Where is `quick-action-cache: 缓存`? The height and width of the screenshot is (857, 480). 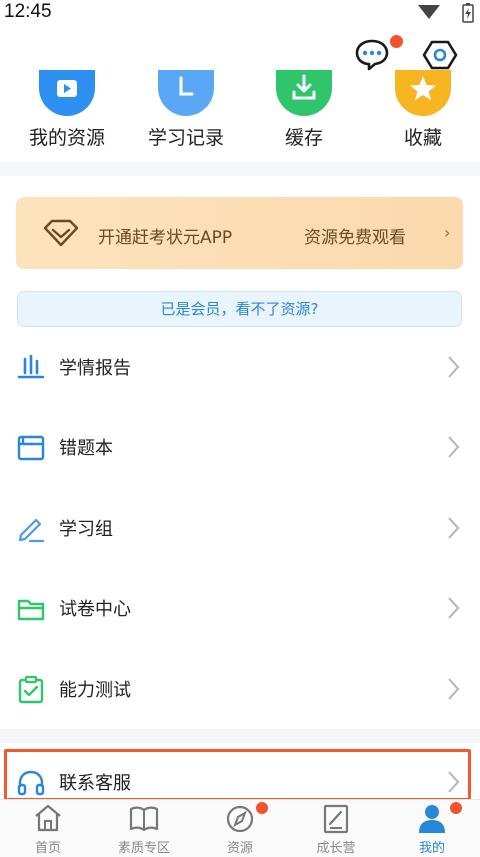 quick-action-cache: 缓存 is located at coordinates (304, 115).